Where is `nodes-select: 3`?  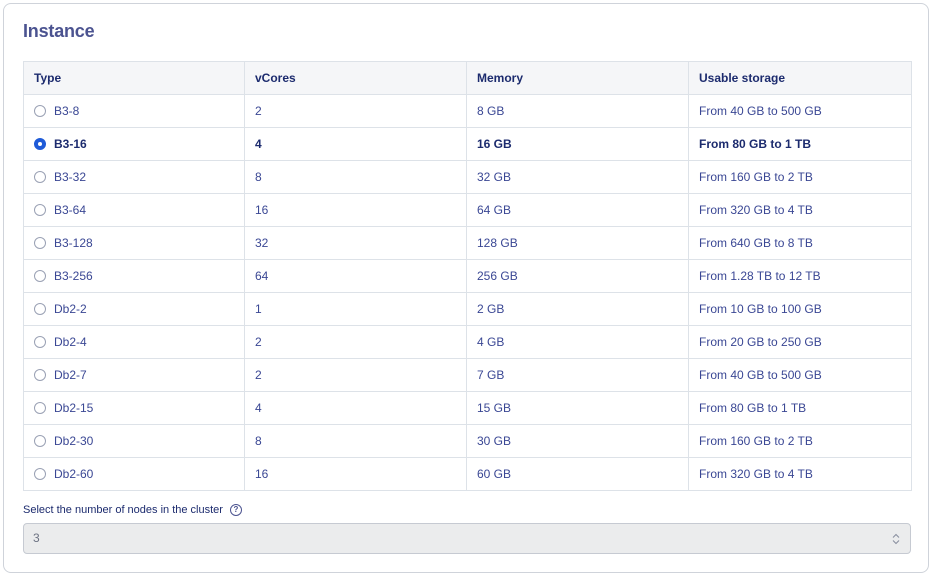 nodes-select: 3 is located at coordinates (467, 538).